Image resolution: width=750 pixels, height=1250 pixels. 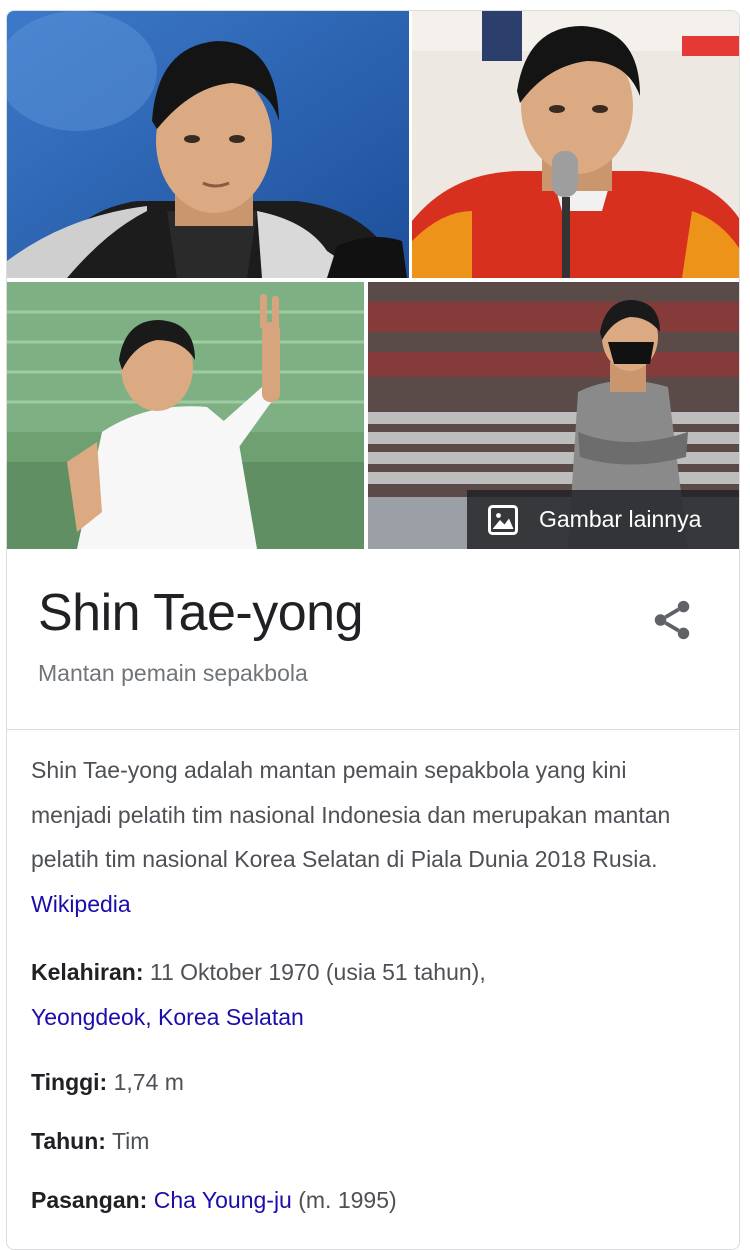 What do you see at coordinates (620, 519) in the screenshot?
I see `more-images-label: Gambar lainnya` at bounding box center [620, 519].